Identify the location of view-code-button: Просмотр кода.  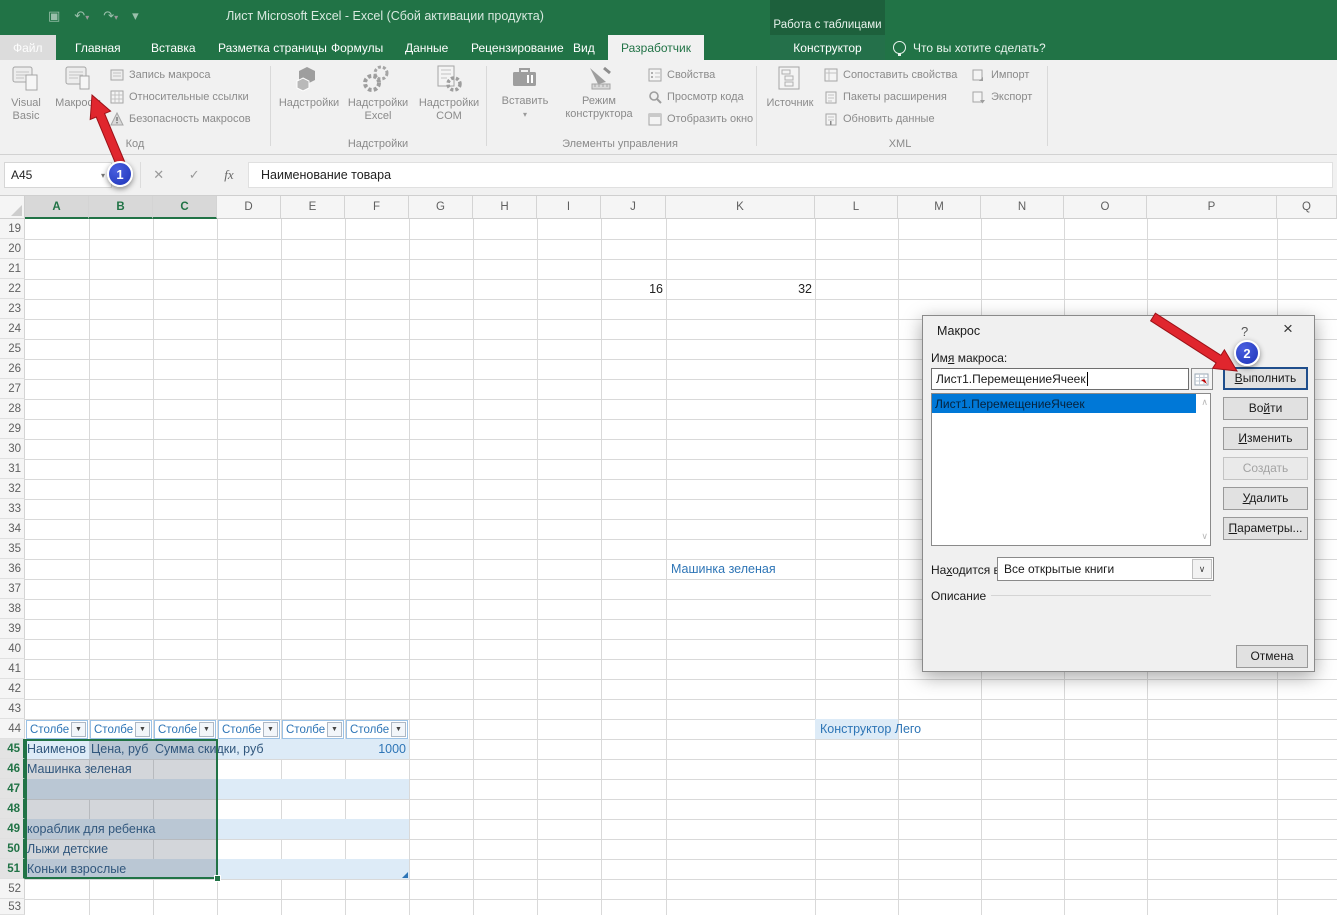
(696, 97).